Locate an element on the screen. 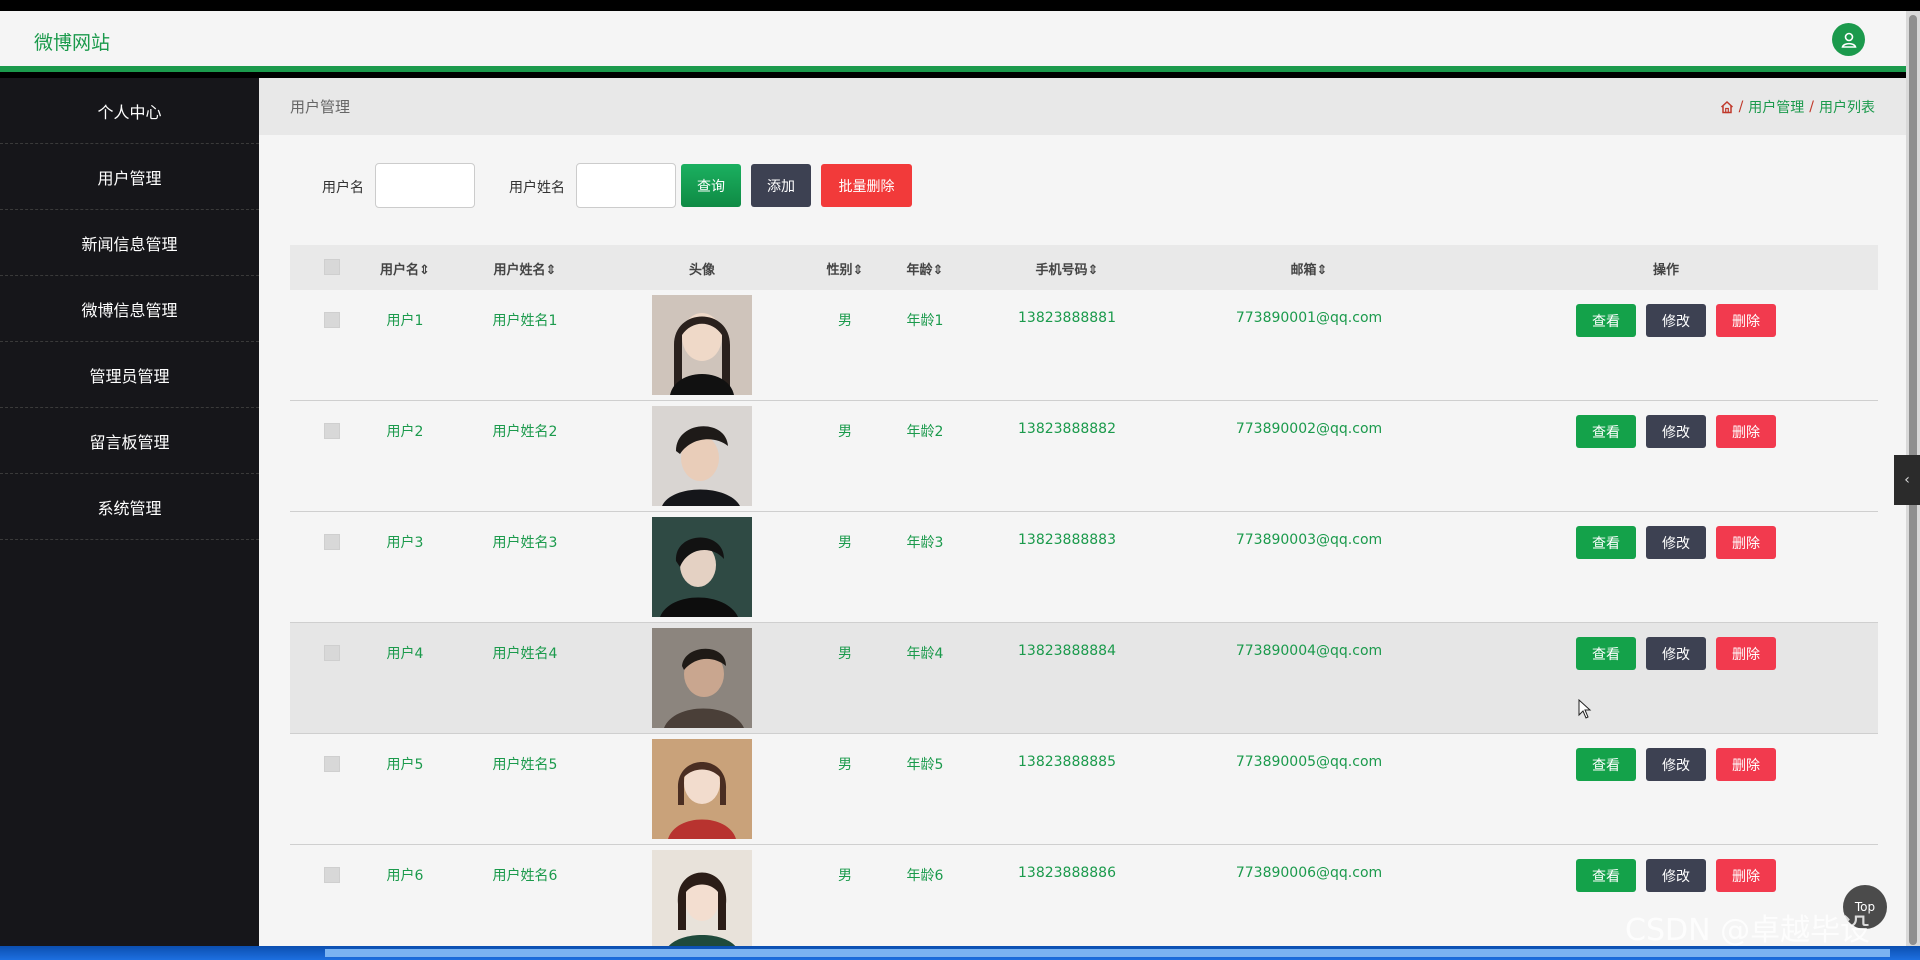  cell-phone: 13823888886 is located at coordinates (1067, 873).